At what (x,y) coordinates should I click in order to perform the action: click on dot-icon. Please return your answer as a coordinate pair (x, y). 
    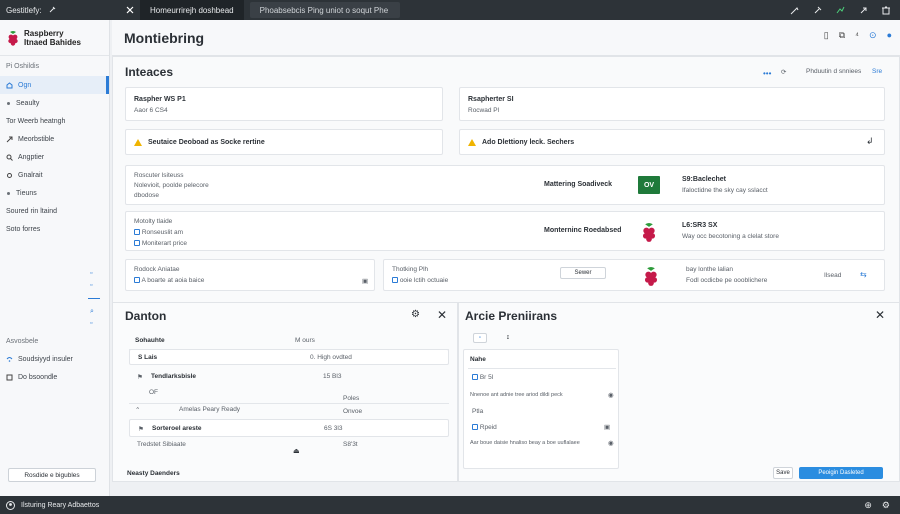
    Looking at the image, I should click on (8, 103).